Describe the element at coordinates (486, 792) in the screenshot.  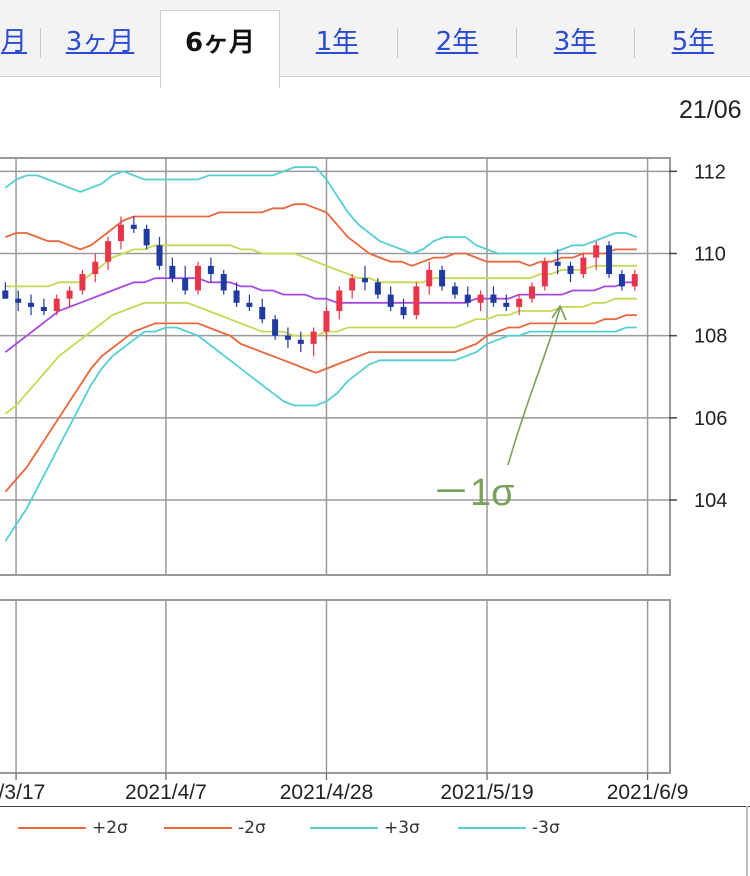
I see `x-tick-label: 2021/5/19` at that location.